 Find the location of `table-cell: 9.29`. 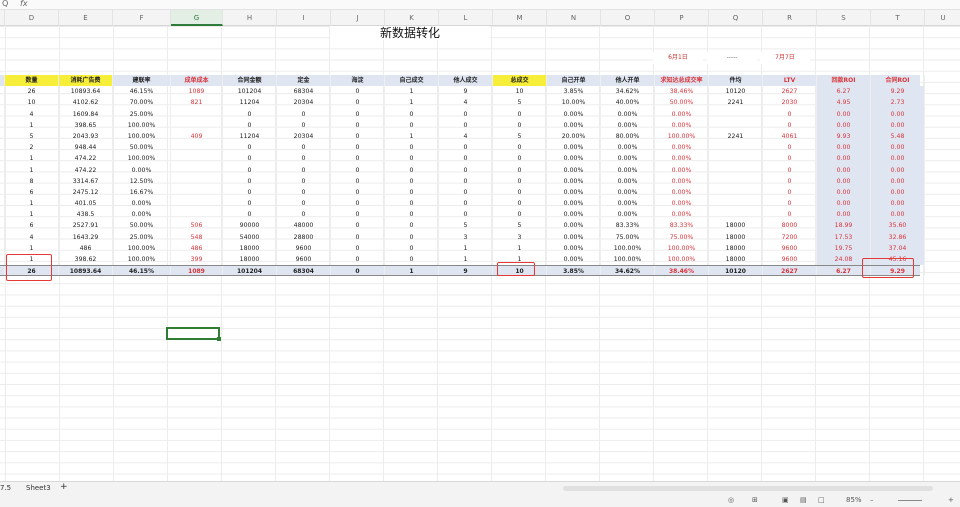

table-cell: 9.29 is located at coordinates (898, 92).